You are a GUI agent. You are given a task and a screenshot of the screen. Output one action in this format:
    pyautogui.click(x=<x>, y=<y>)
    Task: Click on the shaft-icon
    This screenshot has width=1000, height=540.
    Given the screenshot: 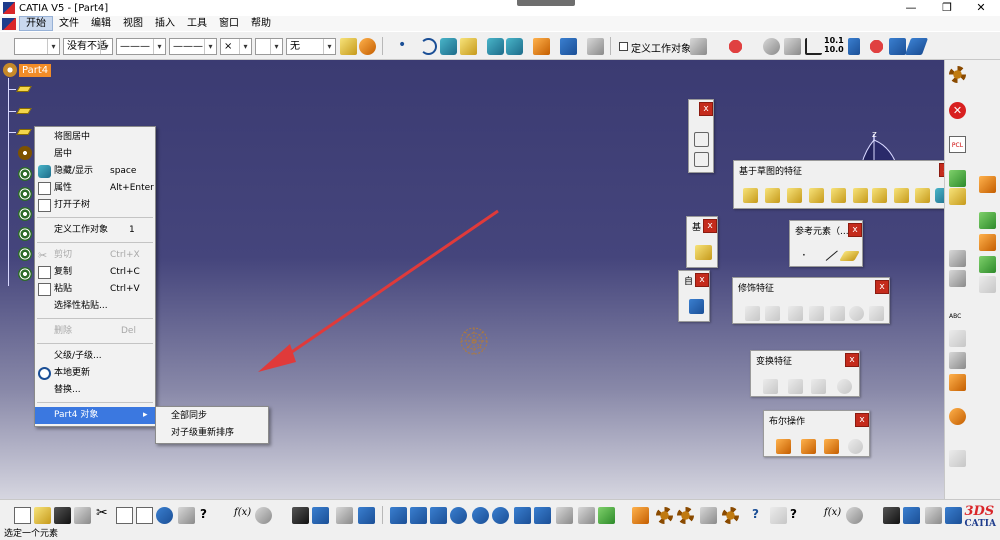 What is the action you would take?
    pyautogui.click(x=794, y=195)
    